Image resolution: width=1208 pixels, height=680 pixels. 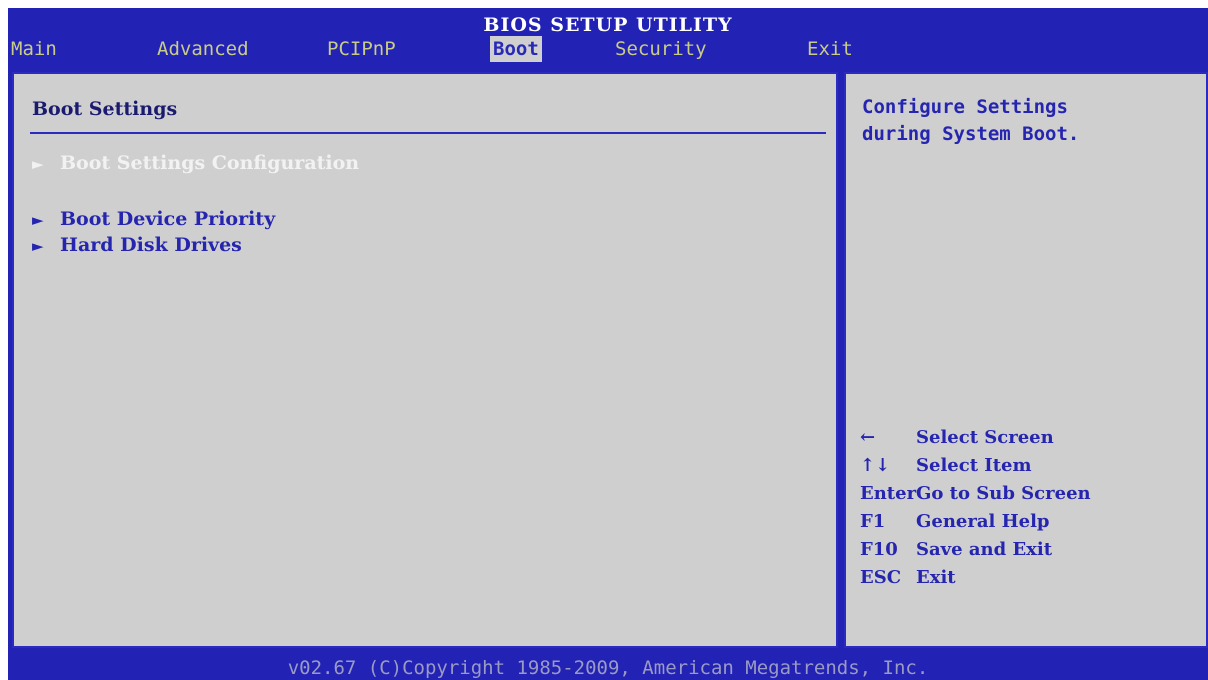 I want to click on key-action: Go to Sub Screen, so click(x=1003, y=493).